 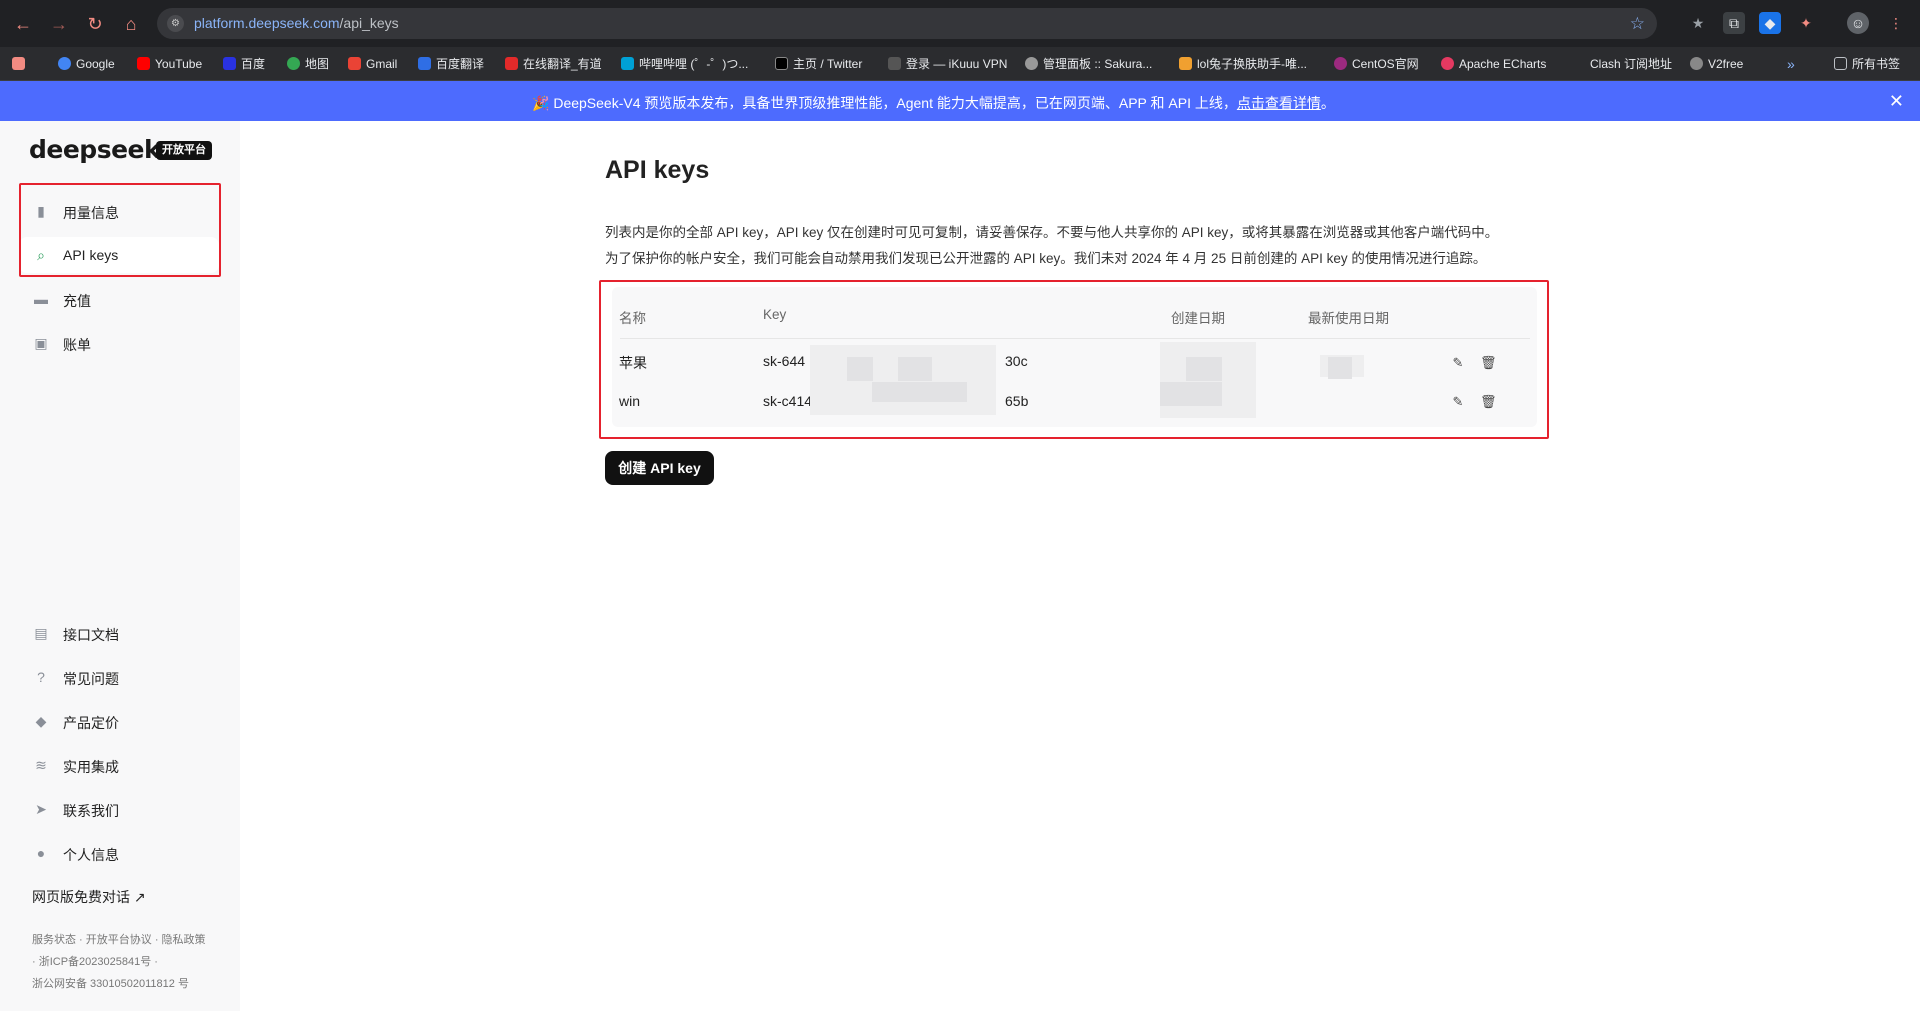 What do you see at coordinates (1734, 23) in the screenshot?
I see `extension-icon: ⧉` at bounding box center [1734, 23].